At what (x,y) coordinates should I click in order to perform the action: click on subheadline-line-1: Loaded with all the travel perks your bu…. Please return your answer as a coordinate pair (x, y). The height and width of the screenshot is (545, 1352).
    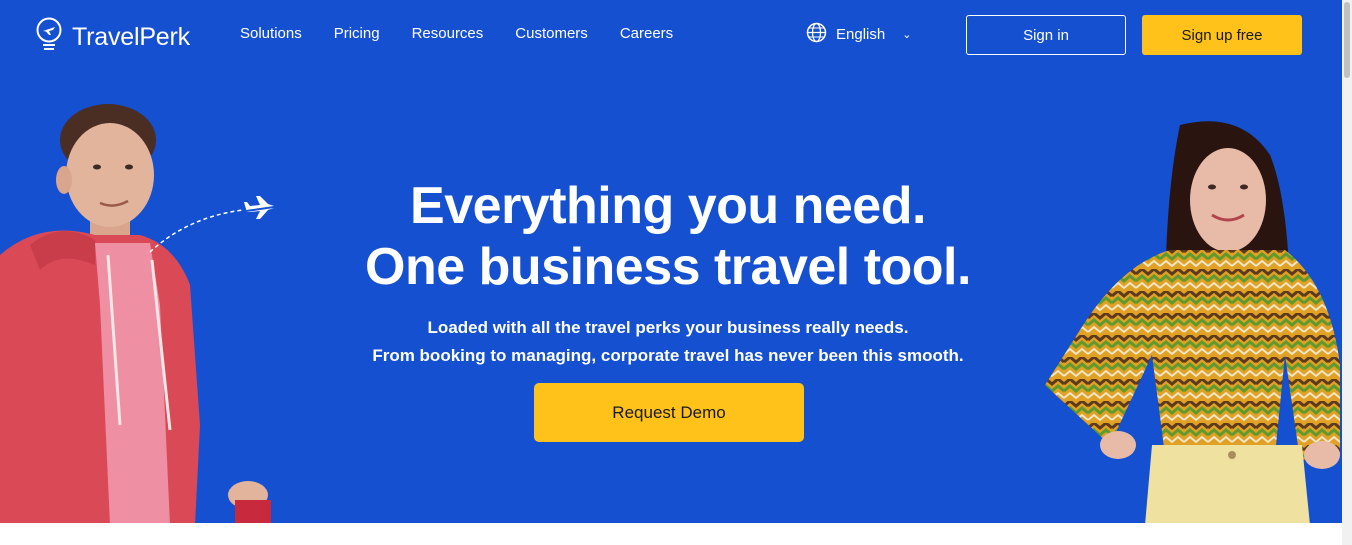
    Looking at the image, I should click on (668, 327).